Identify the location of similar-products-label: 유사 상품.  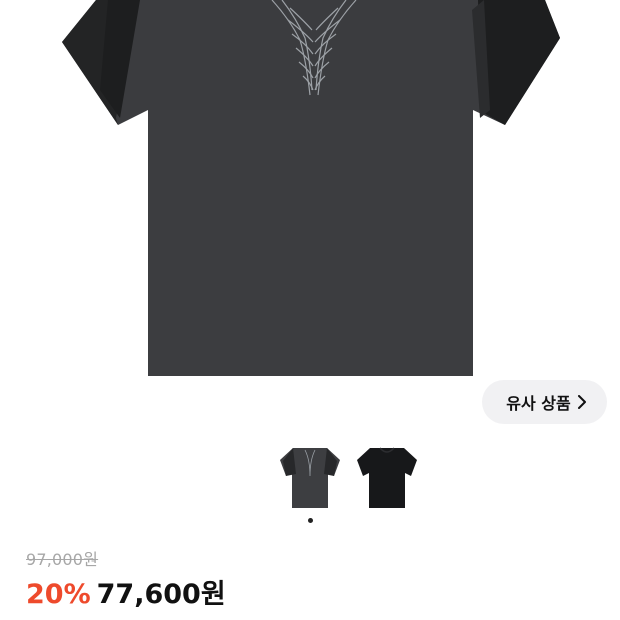
(538, 403).